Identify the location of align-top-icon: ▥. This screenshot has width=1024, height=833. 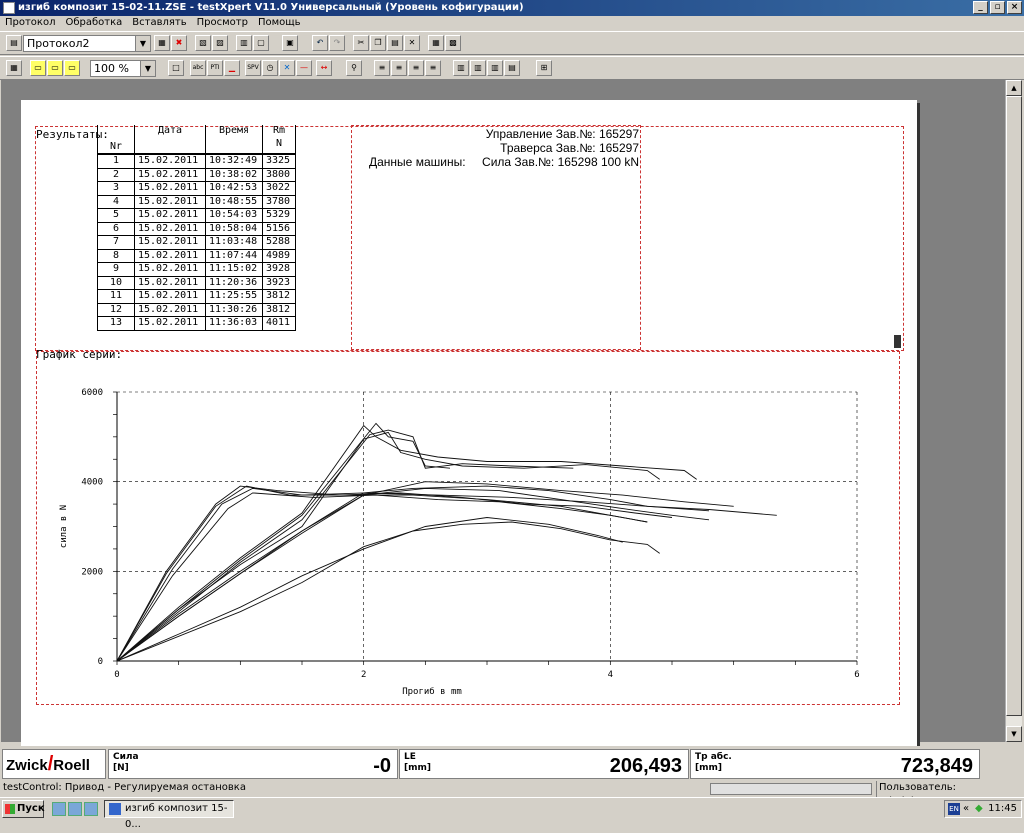
(461, 68).